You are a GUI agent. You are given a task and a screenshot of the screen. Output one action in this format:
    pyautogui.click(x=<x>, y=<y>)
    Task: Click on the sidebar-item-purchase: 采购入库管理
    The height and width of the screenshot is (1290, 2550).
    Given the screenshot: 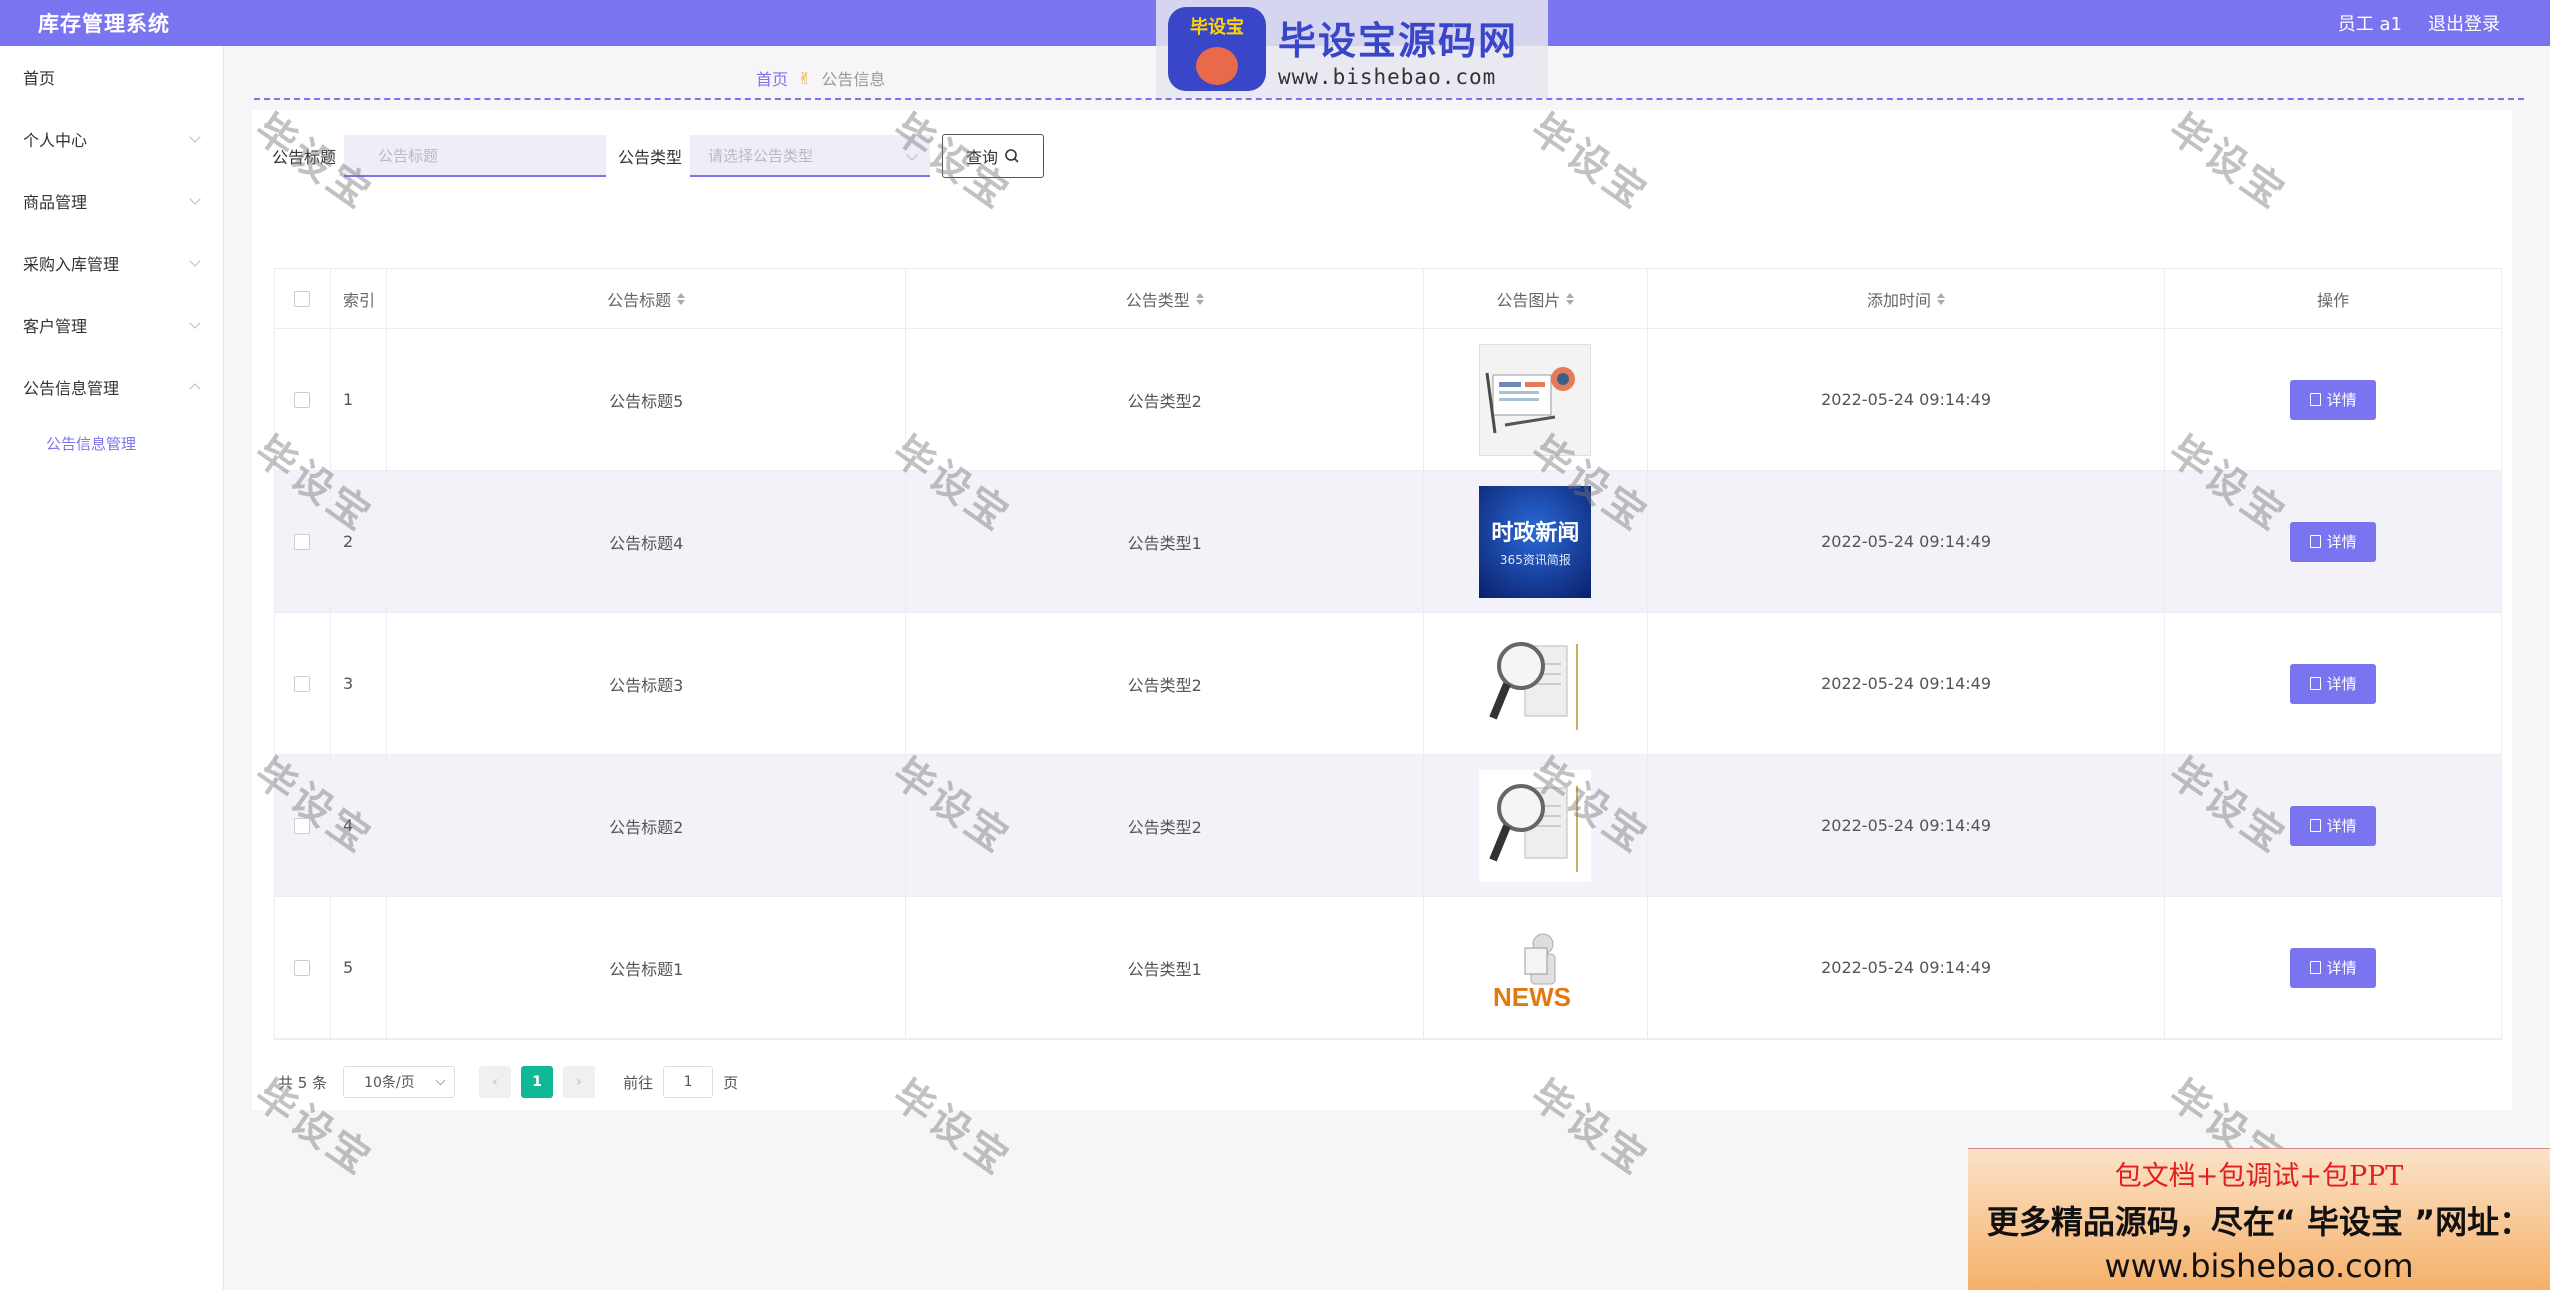 What is the action you would take?
    pyautogui.click(x=111, y=263)
    